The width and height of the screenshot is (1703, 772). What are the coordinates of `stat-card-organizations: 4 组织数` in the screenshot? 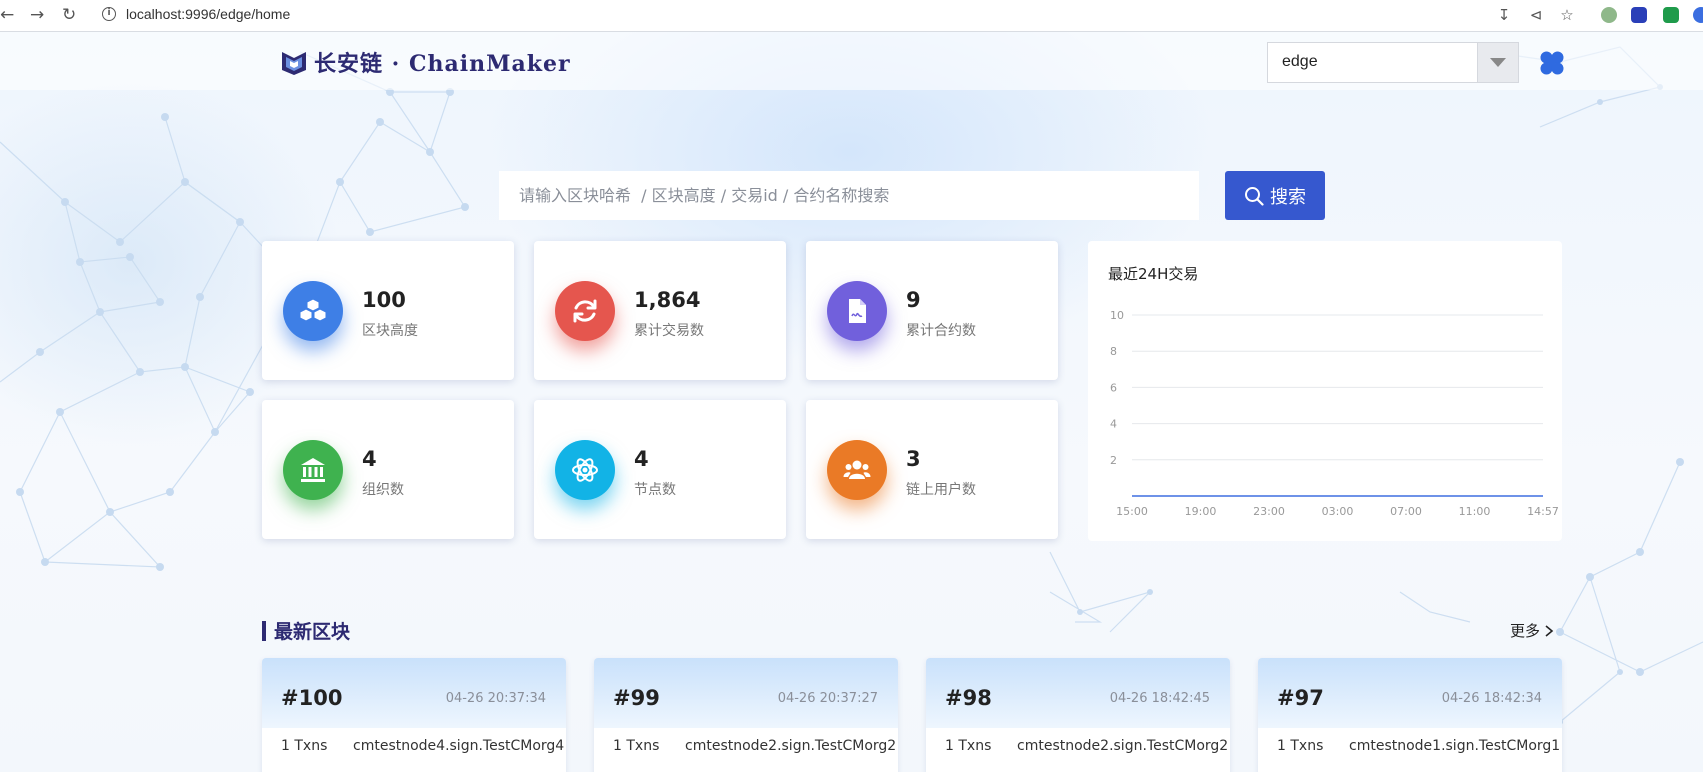 It's located at (388, 469).